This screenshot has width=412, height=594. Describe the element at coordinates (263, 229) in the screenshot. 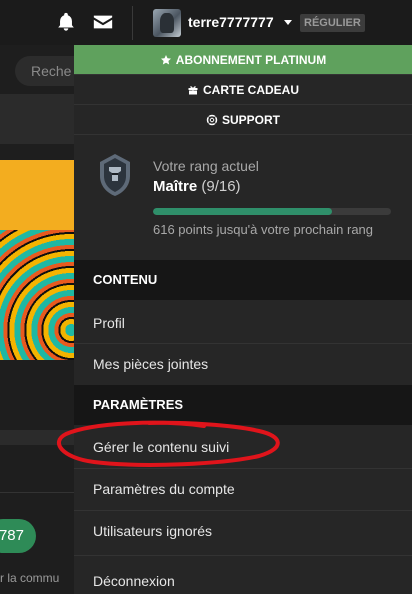

I see `rank-progress-text: 616 points jusqu'à votre prochain rang` at that location.